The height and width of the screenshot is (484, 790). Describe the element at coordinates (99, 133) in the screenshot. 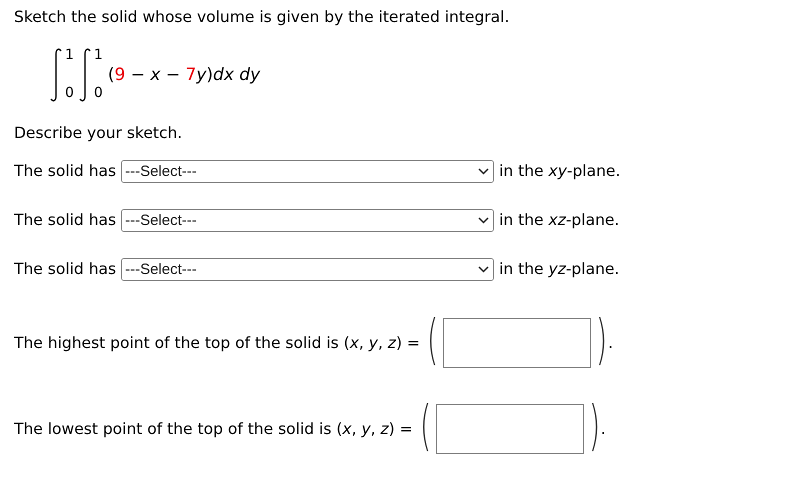

I see `instruction-text: Describe your sketch.` at that location.